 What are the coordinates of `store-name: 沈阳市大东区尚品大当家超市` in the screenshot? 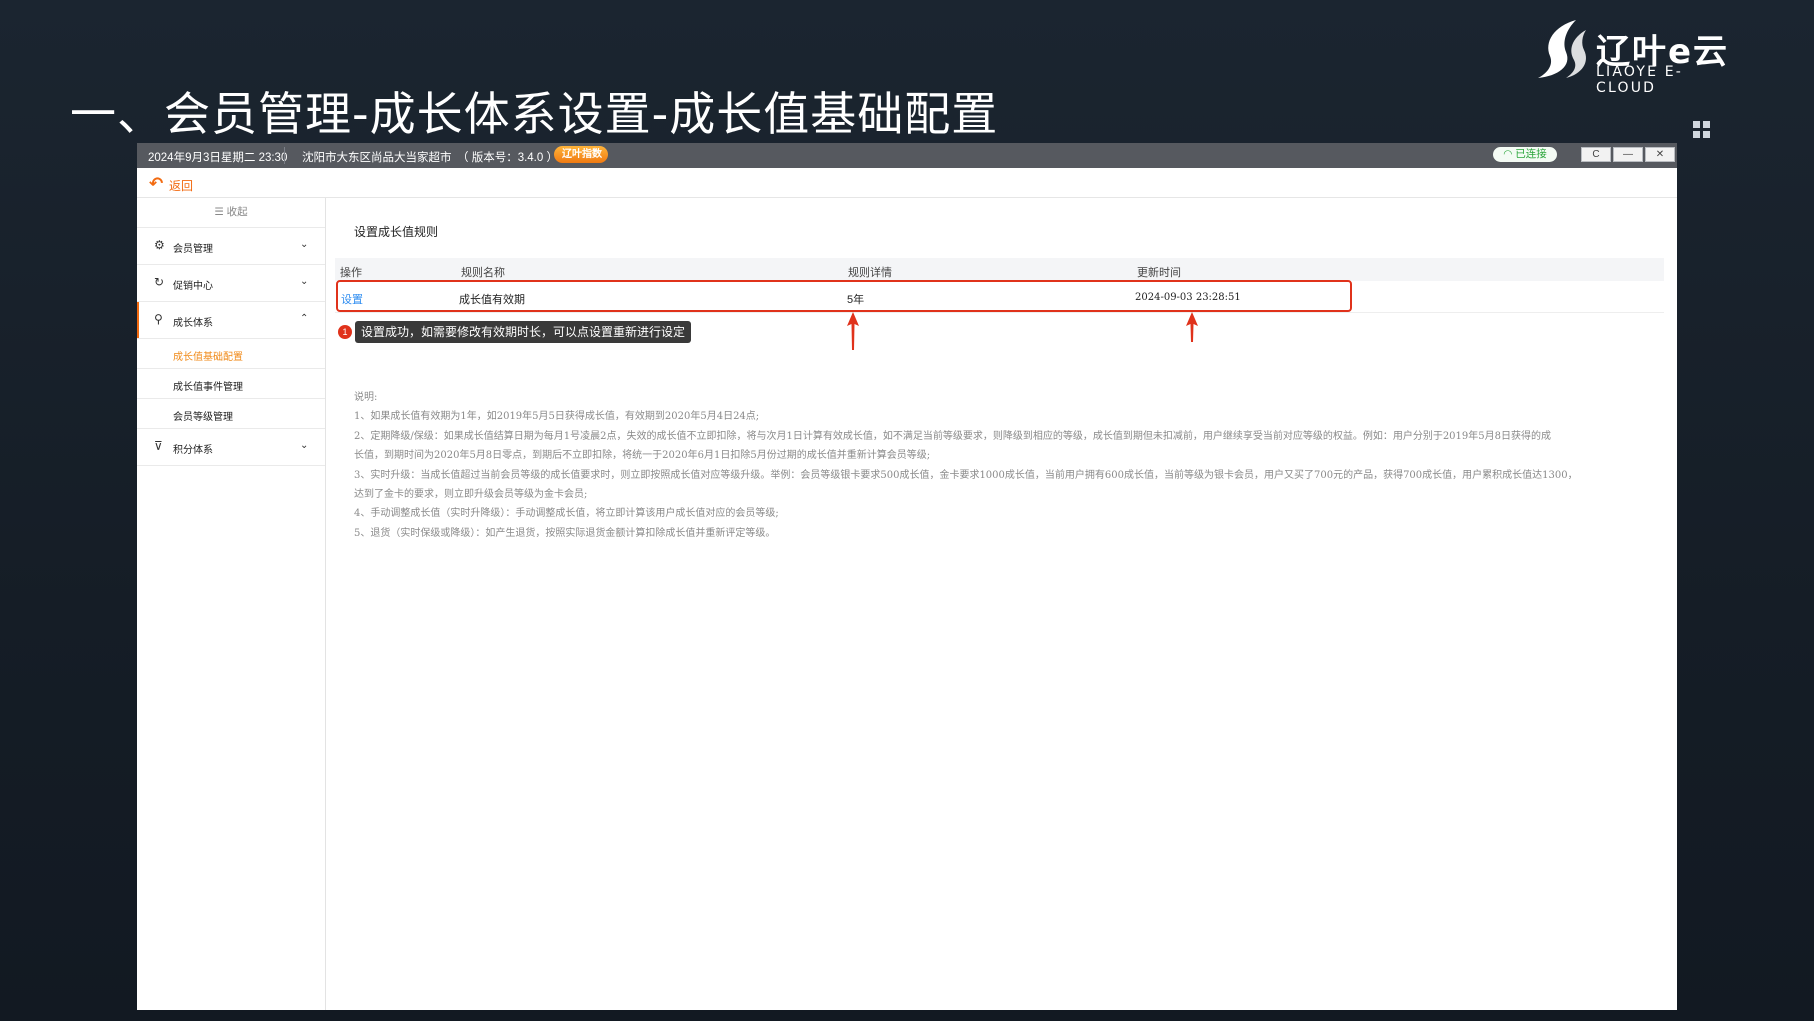 It's located at (377, 158).